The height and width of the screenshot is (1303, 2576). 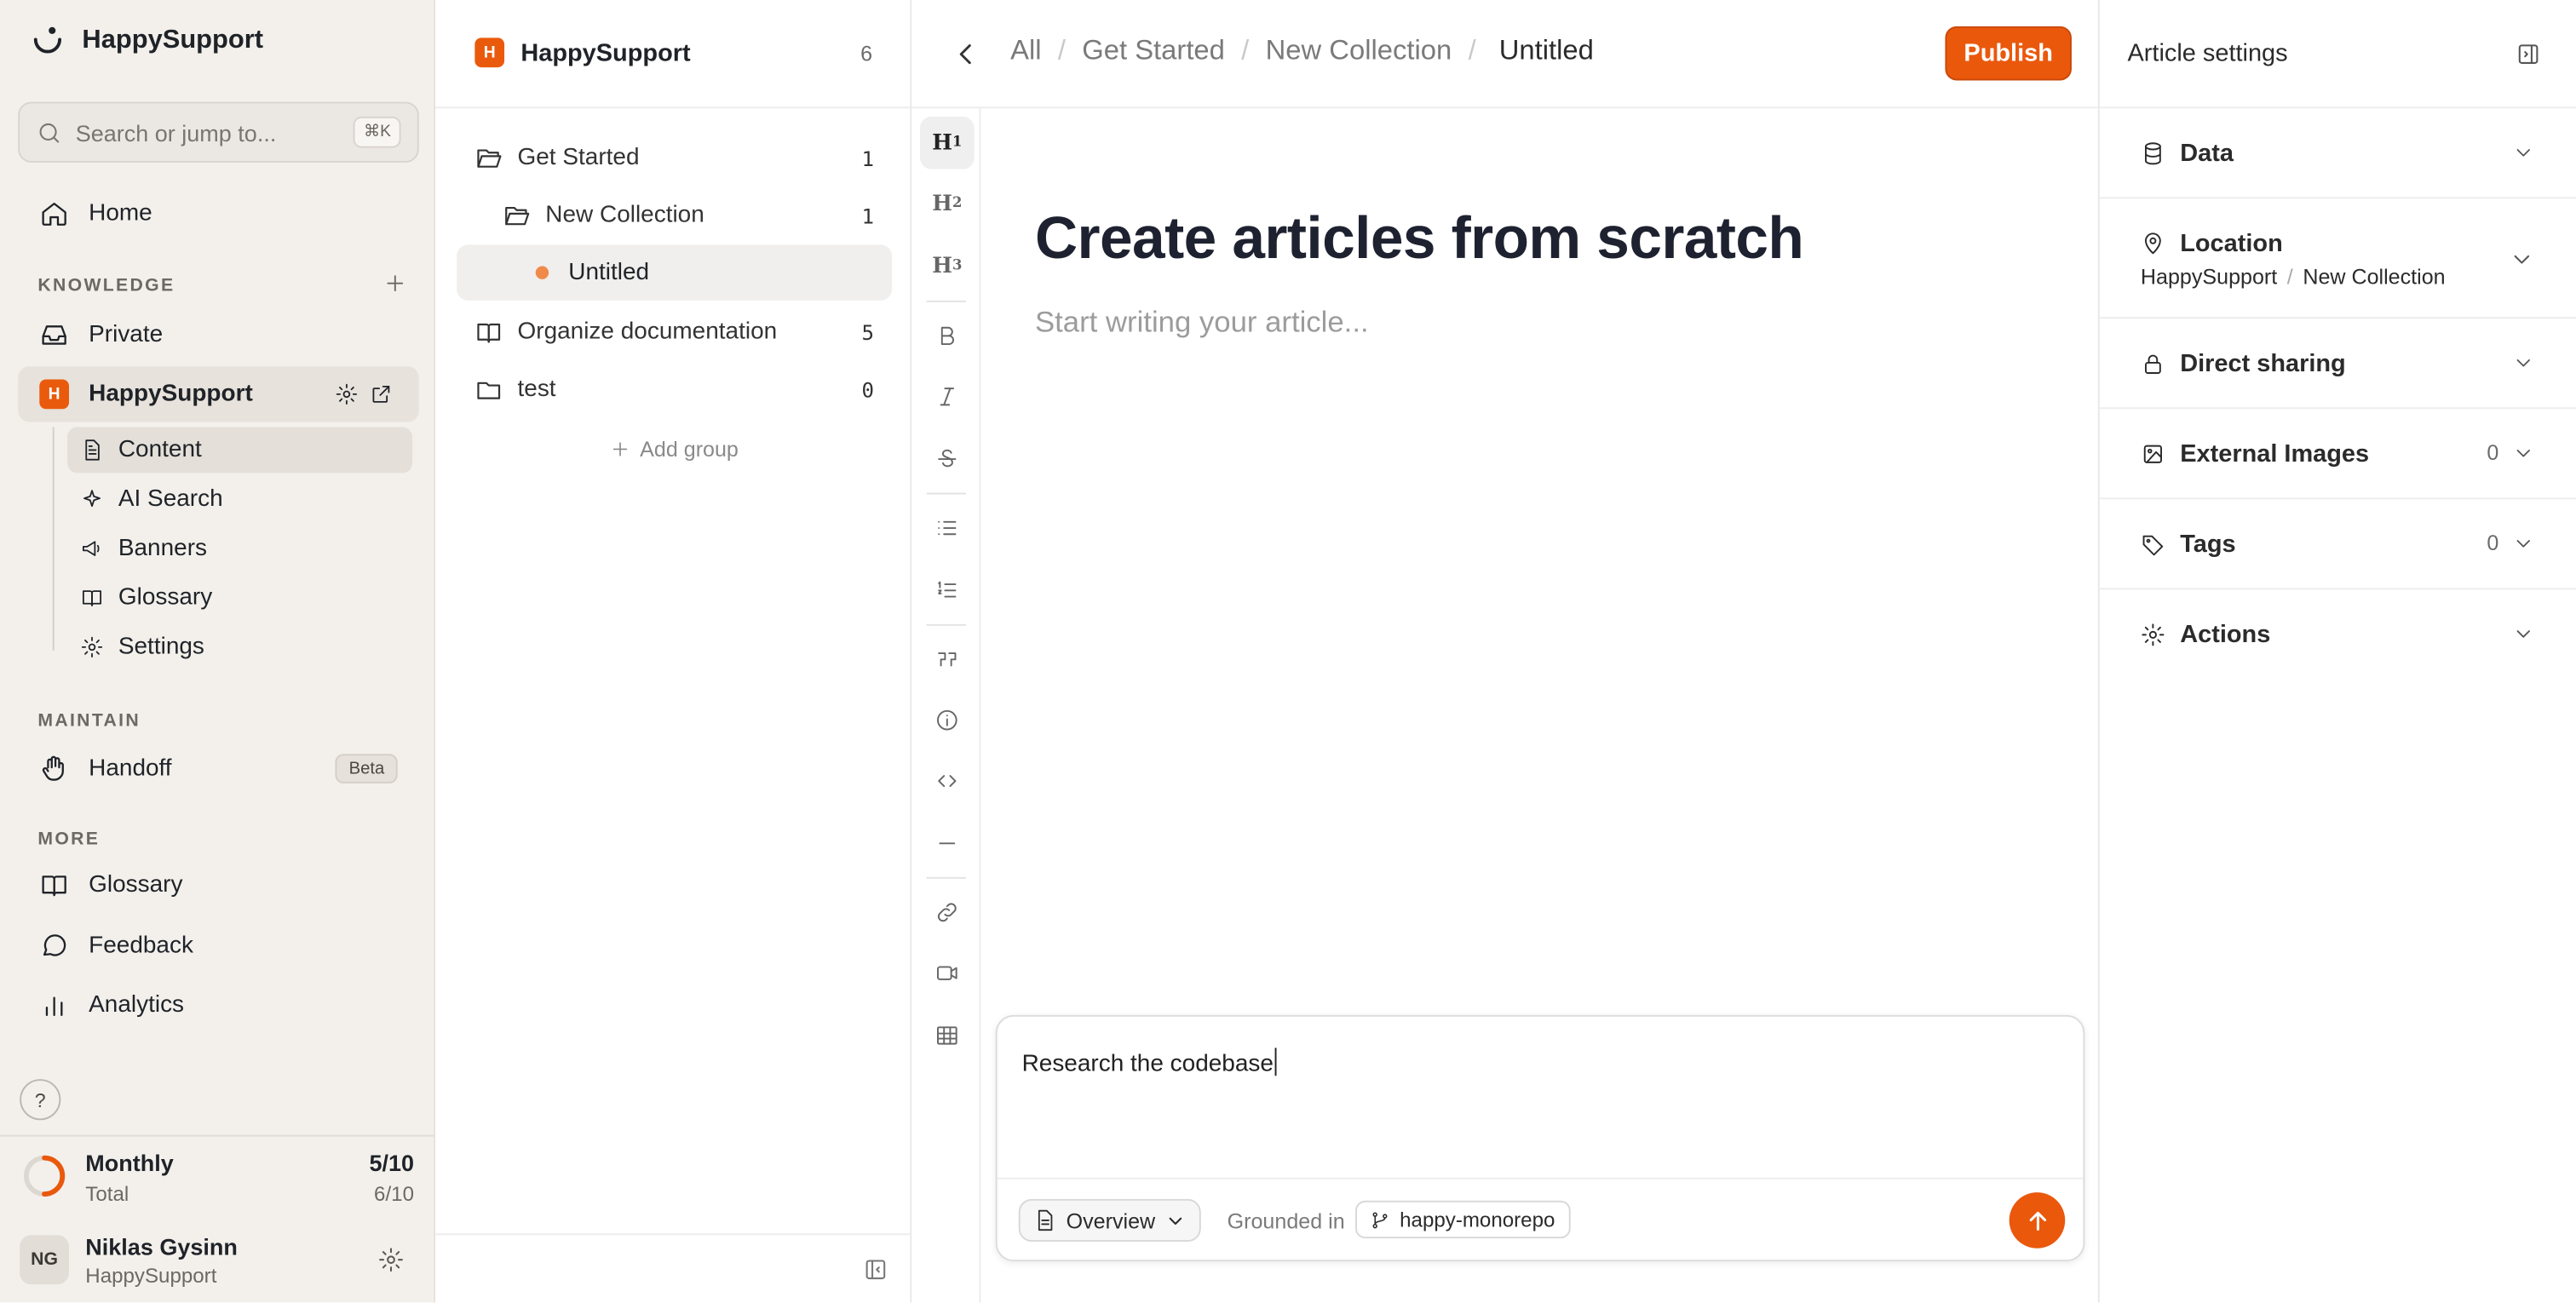 What do you see at coordinates (41, 1100) in the screenshot?
I see `help-button: ?` at bounding box center [41, 1100].